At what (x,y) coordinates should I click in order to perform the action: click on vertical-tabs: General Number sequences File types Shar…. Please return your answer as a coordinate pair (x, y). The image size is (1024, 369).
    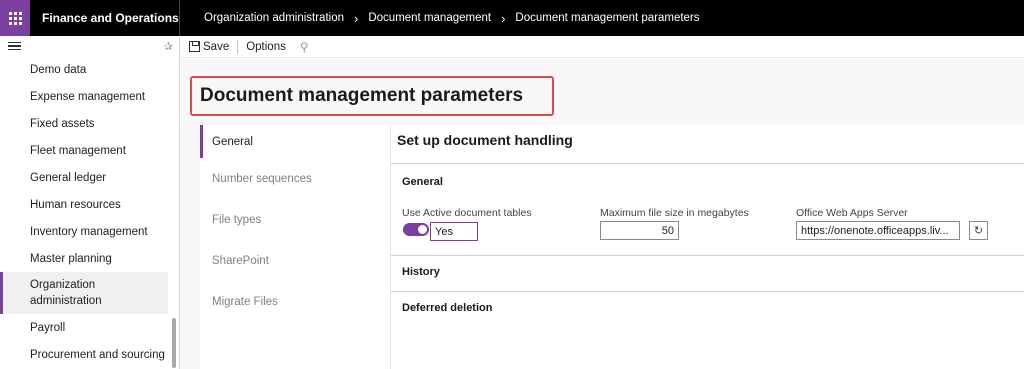
    Looking at the image, I should click on (295, 247).